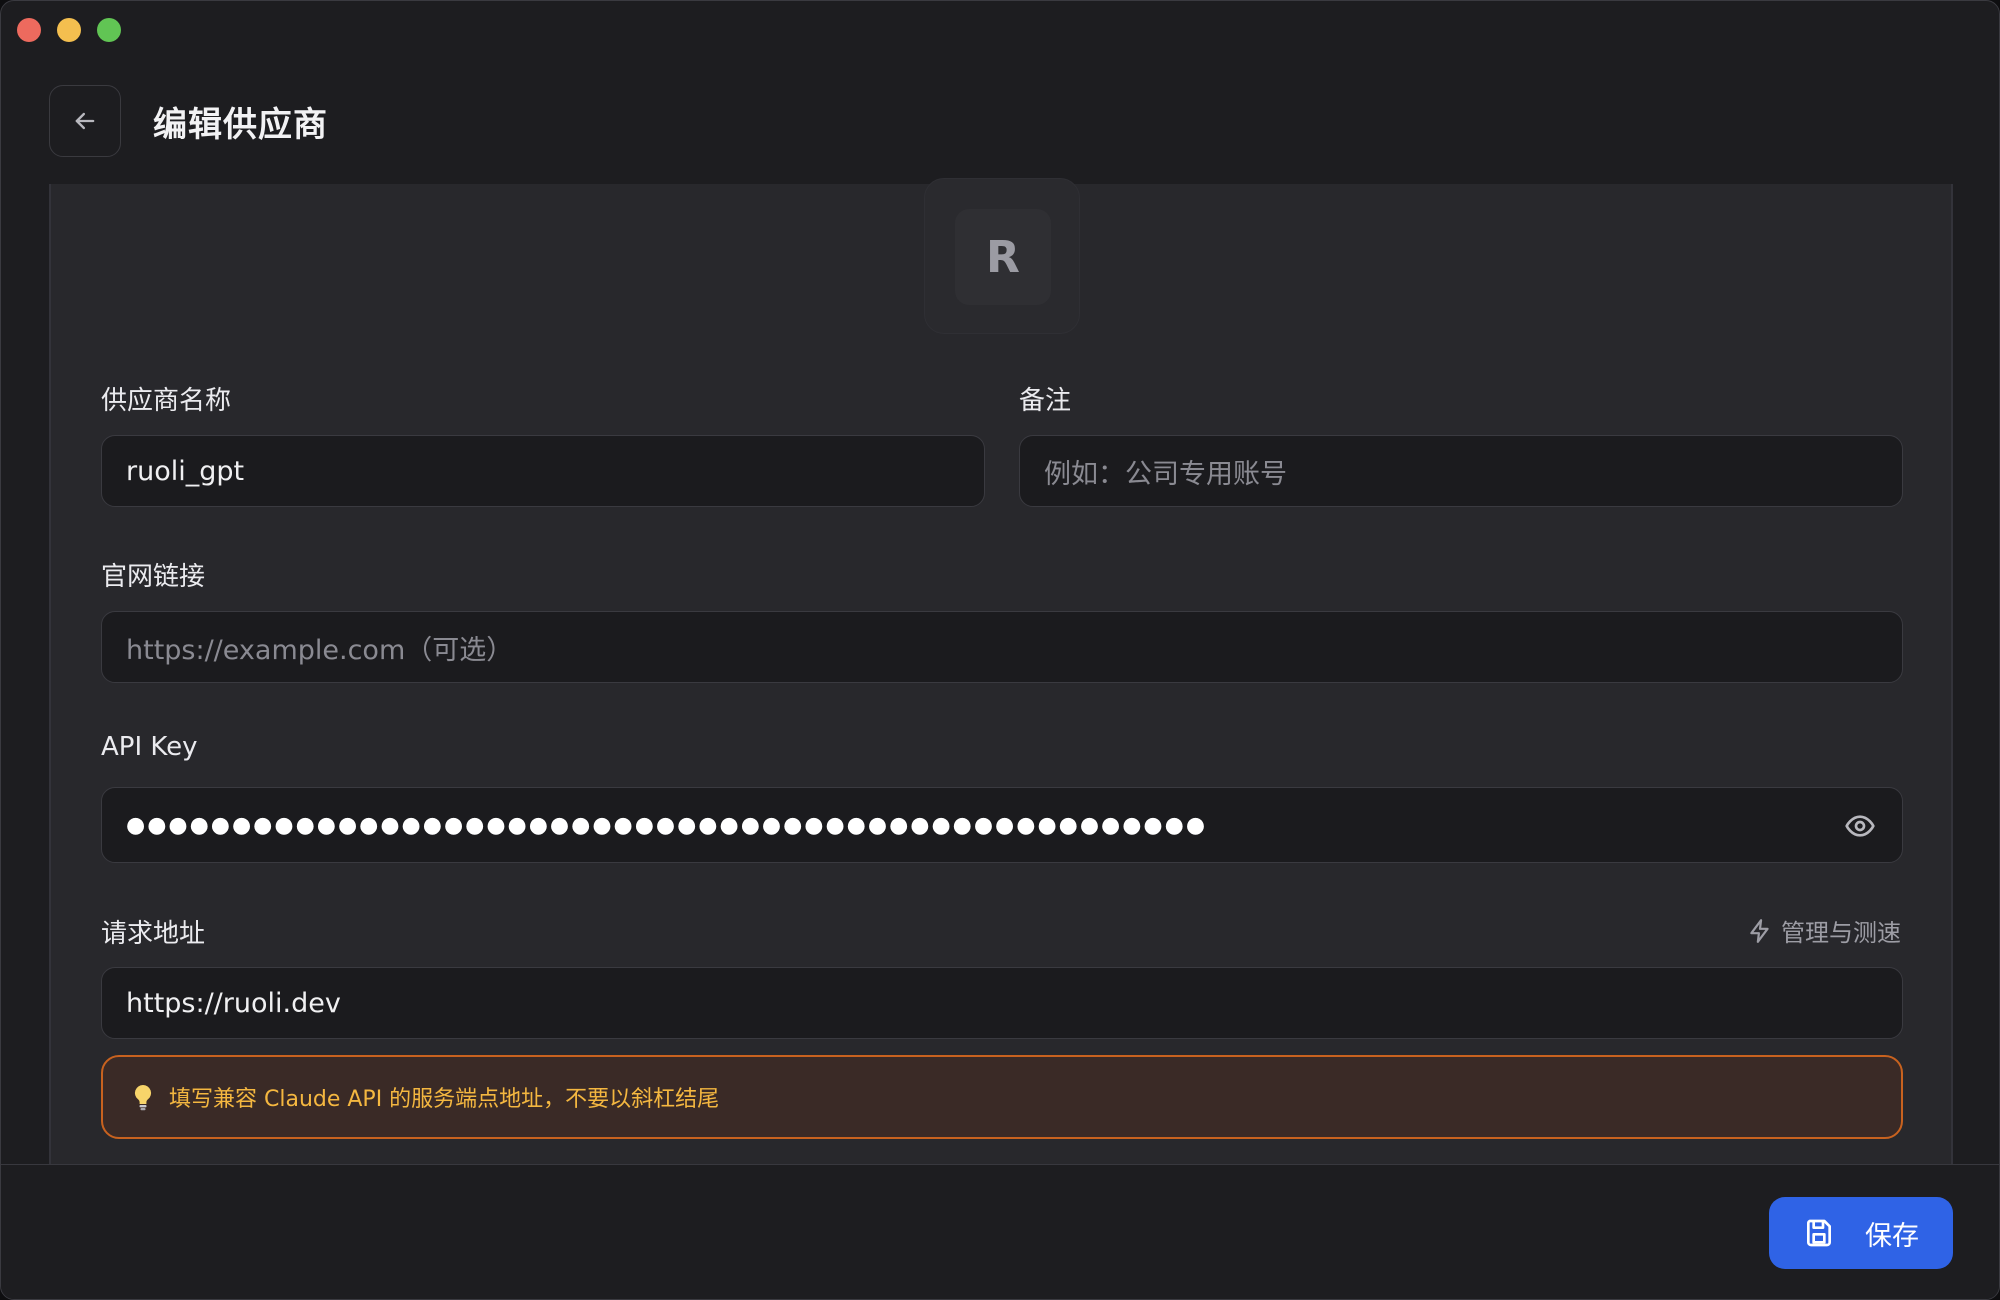 The width and height of the screenshot is (2000, 1300). What do you see at coordinates (1002, 1003) in the screenshot?
I see `endpoint-input: https://ruoli.dev` at bounding box center [1002, 1003].